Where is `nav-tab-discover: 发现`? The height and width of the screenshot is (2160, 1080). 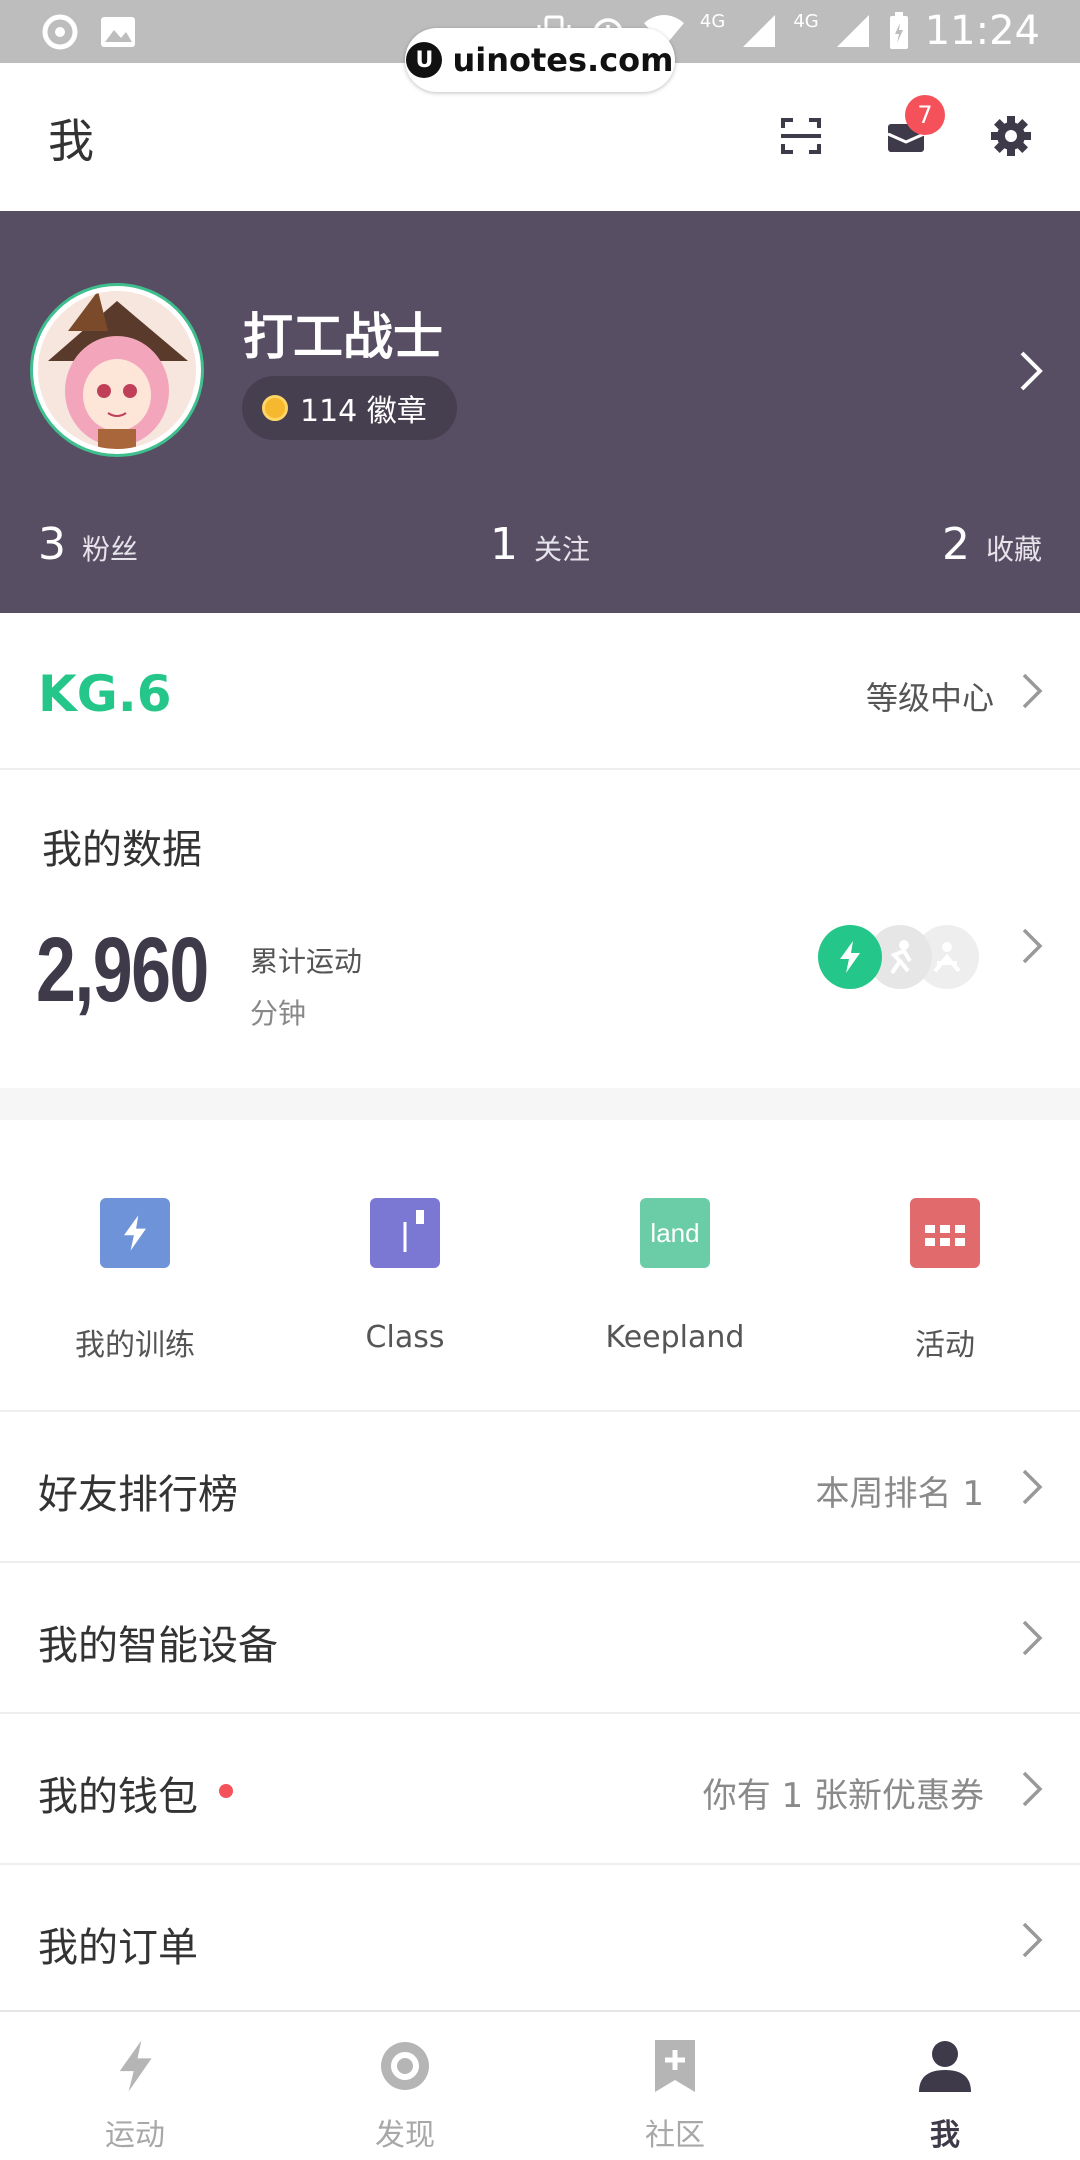 nav-tab-discover: 发现 is located at coordinates (405, 2086).